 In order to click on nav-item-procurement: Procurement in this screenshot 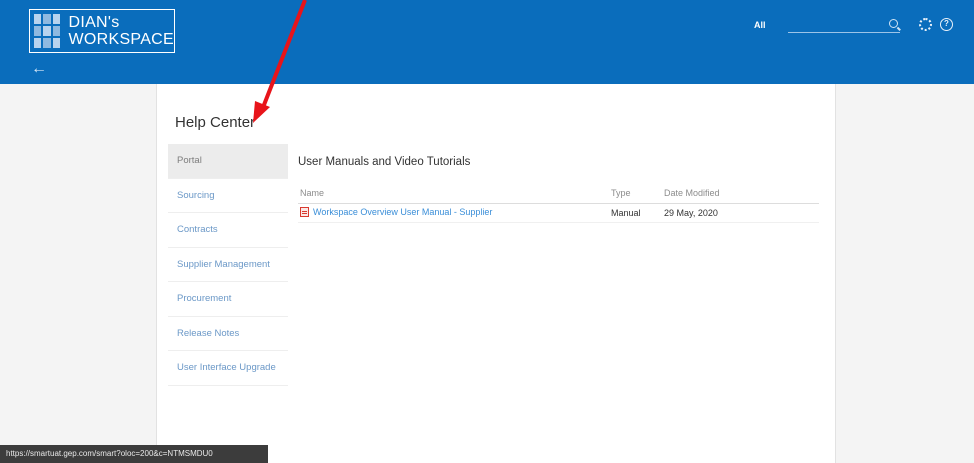, I will do `click(228, 299)`.